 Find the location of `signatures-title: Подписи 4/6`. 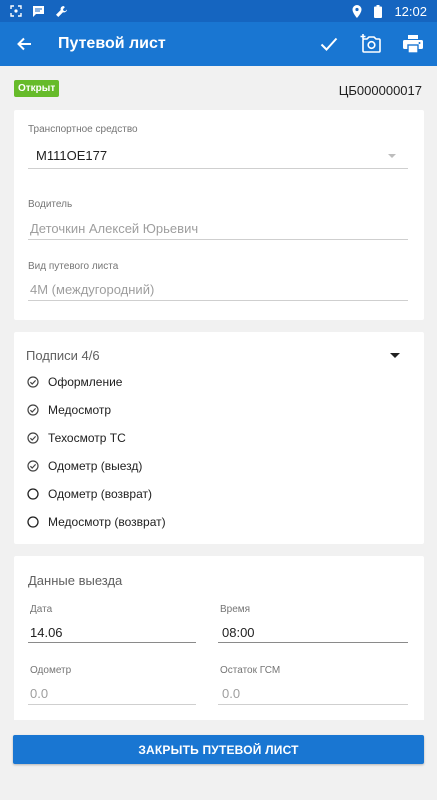

signatures-title: Подписи 4/6 is located at coordinates (63, 355).